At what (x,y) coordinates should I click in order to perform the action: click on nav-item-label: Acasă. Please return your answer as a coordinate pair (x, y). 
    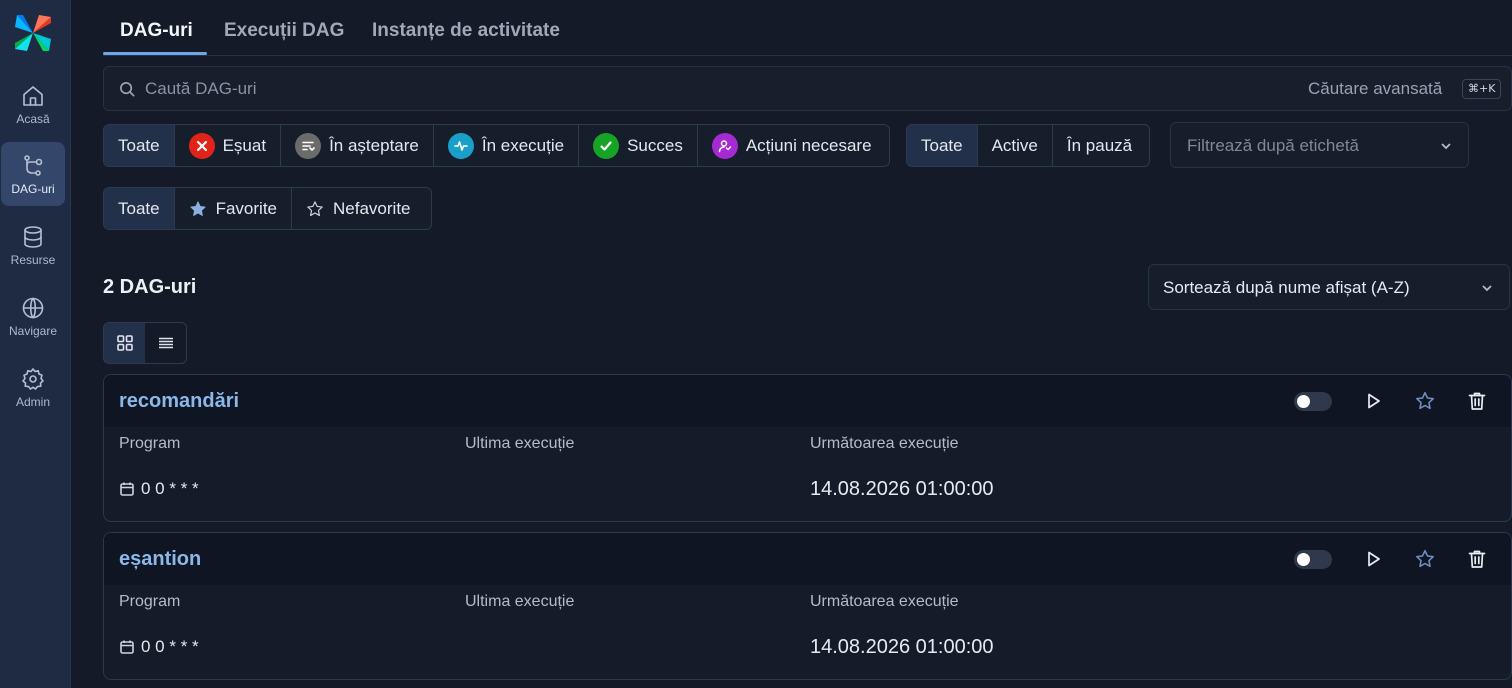
    Looking at the image, I should click on (33, 119).